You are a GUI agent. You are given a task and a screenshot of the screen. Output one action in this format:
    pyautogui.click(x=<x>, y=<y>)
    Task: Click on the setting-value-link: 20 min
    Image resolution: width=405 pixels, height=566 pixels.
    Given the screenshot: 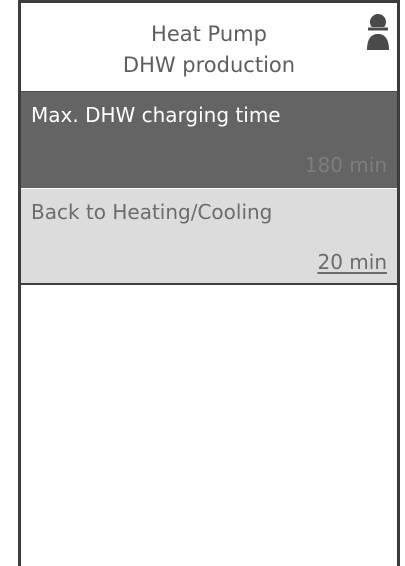 What is the action you would take?
    pyautogui.click(x=352, y=262)
    